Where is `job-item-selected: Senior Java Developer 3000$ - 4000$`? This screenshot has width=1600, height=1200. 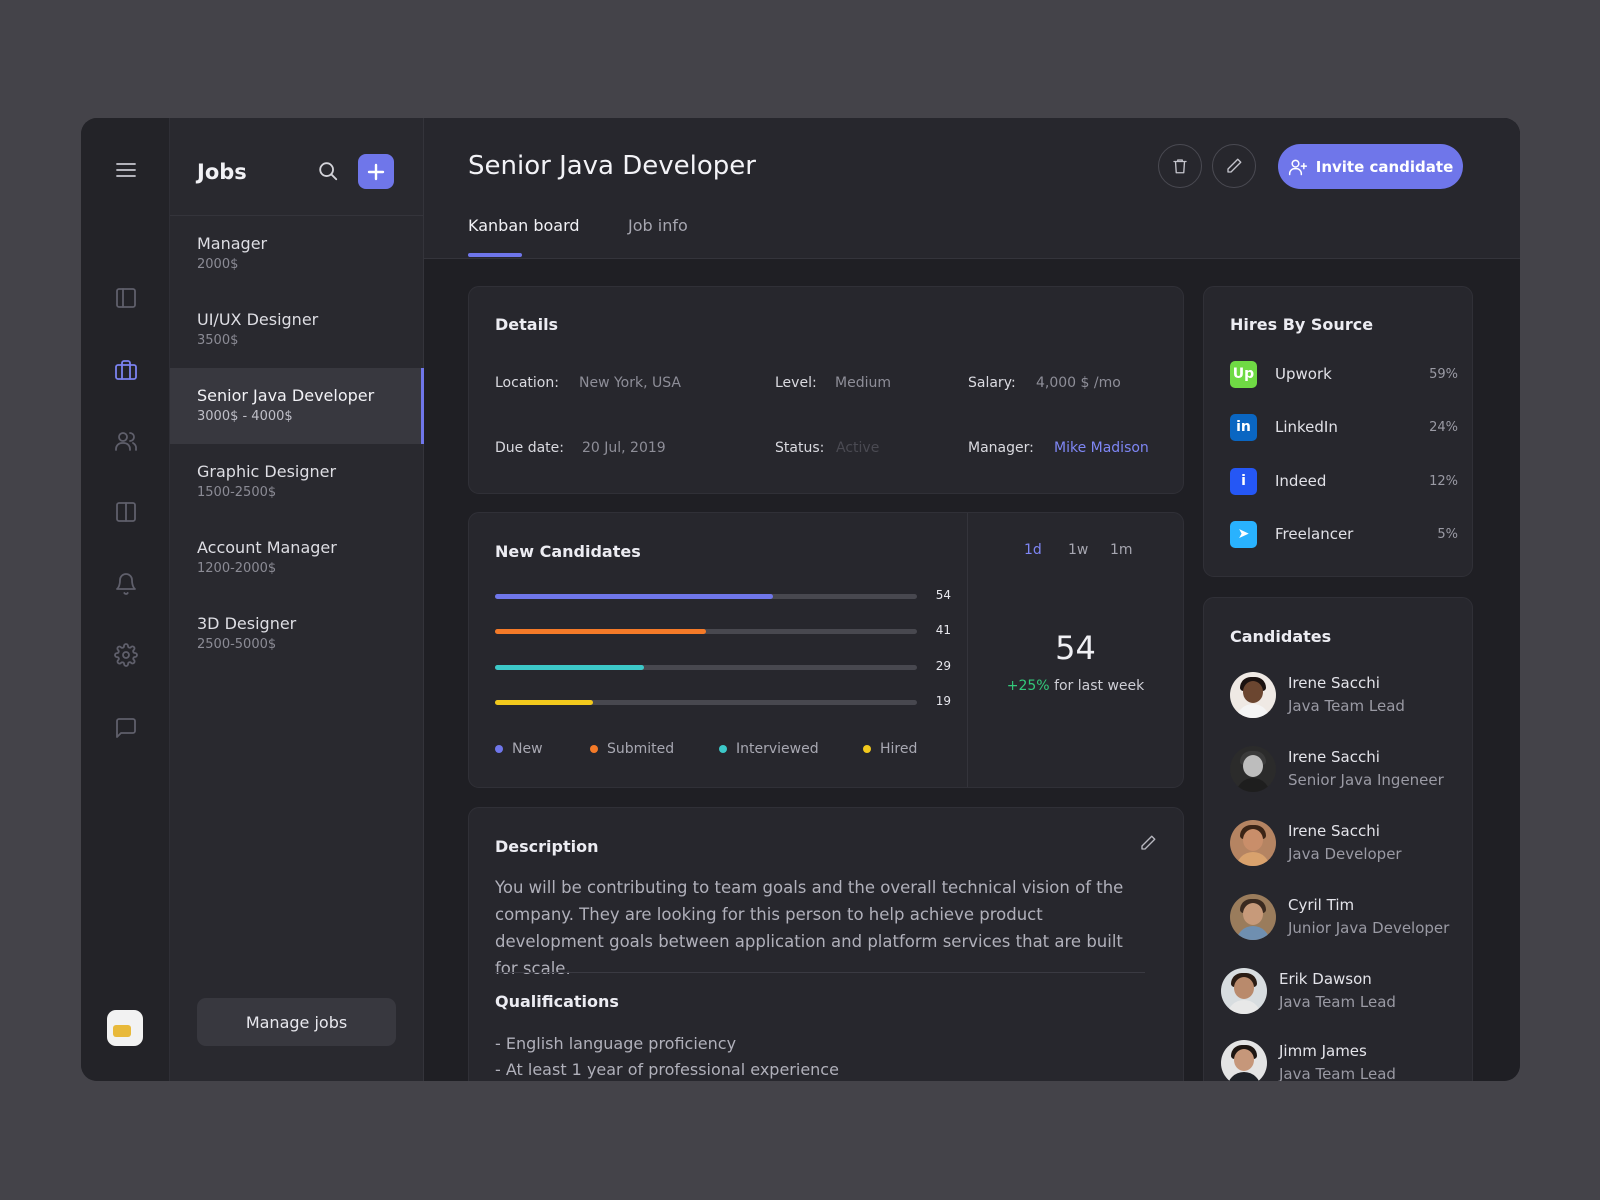
job-item-selected: Senior Java Developer 3000$ - 4000$ is located at coordinates (297, 406).